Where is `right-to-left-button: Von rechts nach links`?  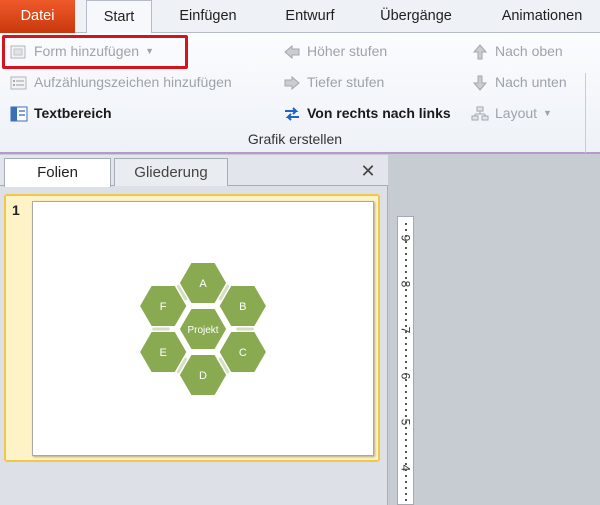 right-to-left-button: Von rechts nach links is located at coordinates (367, 113).